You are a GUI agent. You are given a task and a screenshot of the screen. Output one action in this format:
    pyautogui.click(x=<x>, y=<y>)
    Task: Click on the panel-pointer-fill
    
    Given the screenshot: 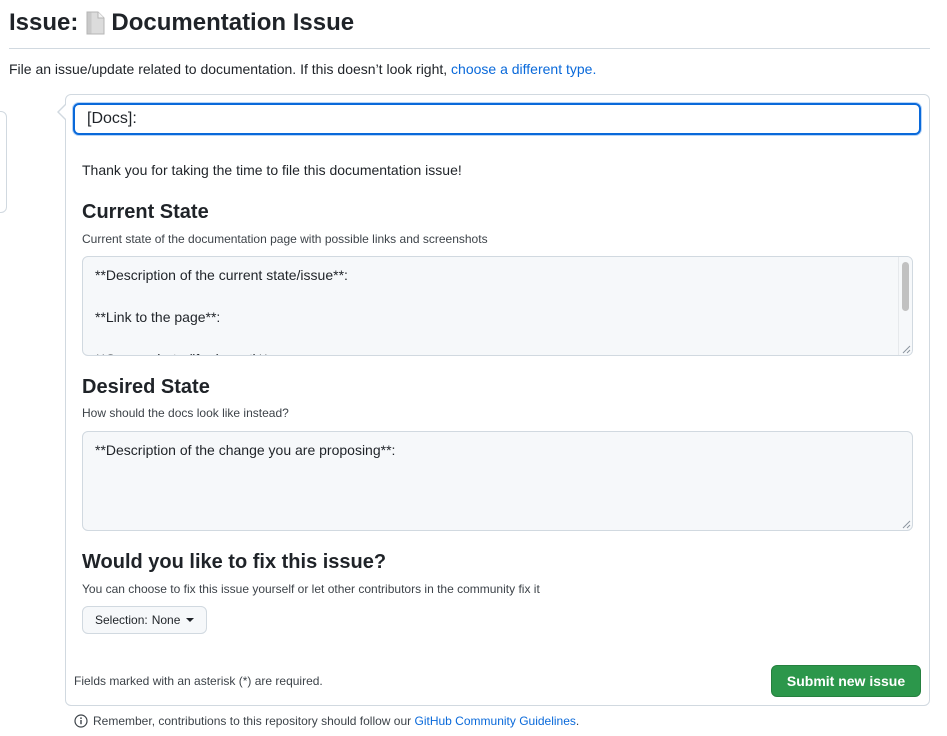 What is the action you would take?
    pyautogui.click(x=62, y=112)
    